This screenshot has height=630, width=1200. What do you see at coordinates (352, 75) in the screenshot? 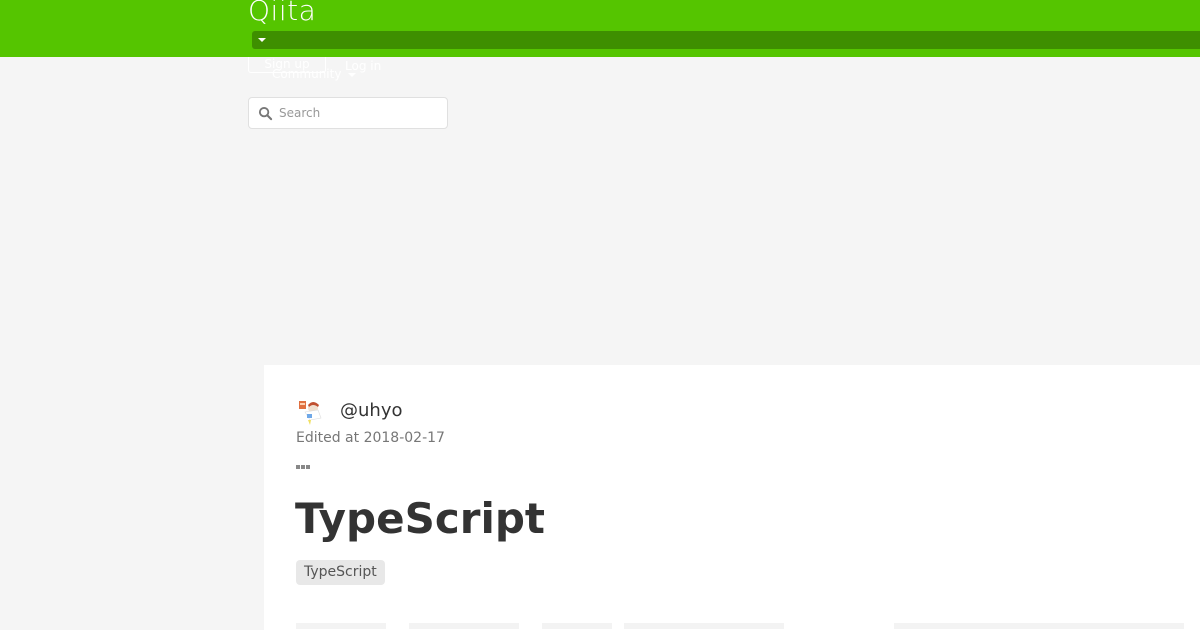
I see `community-chevron-down-icon` at bounding box center [352, 75].